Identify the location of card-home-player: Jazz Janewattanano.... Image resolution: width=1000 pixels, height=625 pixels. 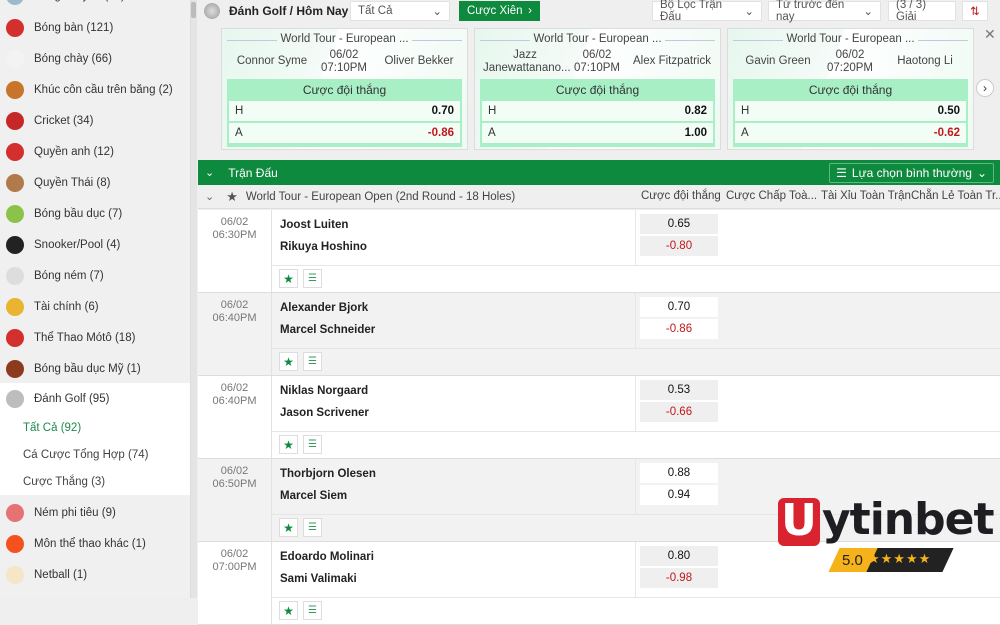
(527, 61).